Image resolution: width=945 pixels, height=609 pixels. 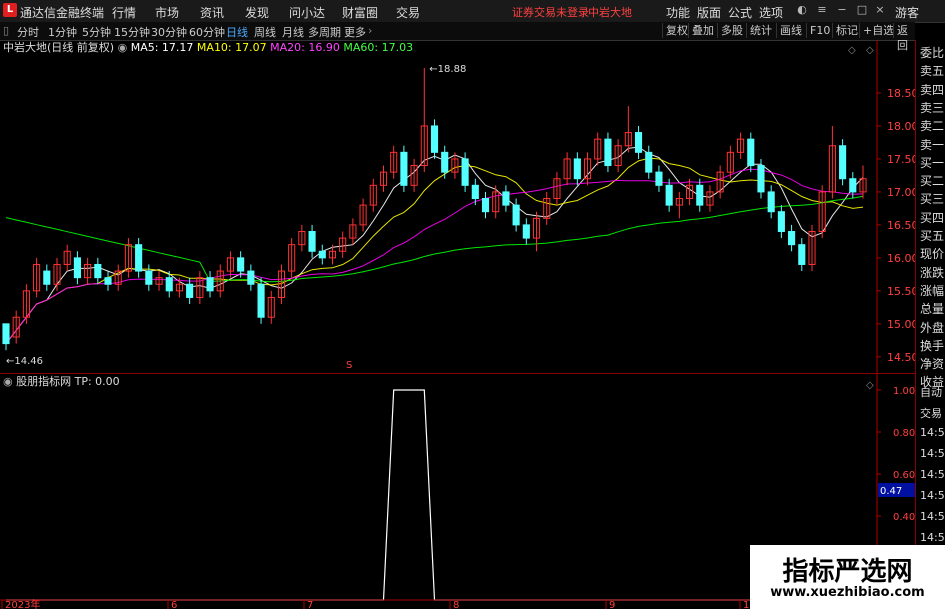 I want to click on menu-market: 行情, so click(x=124, y=12).